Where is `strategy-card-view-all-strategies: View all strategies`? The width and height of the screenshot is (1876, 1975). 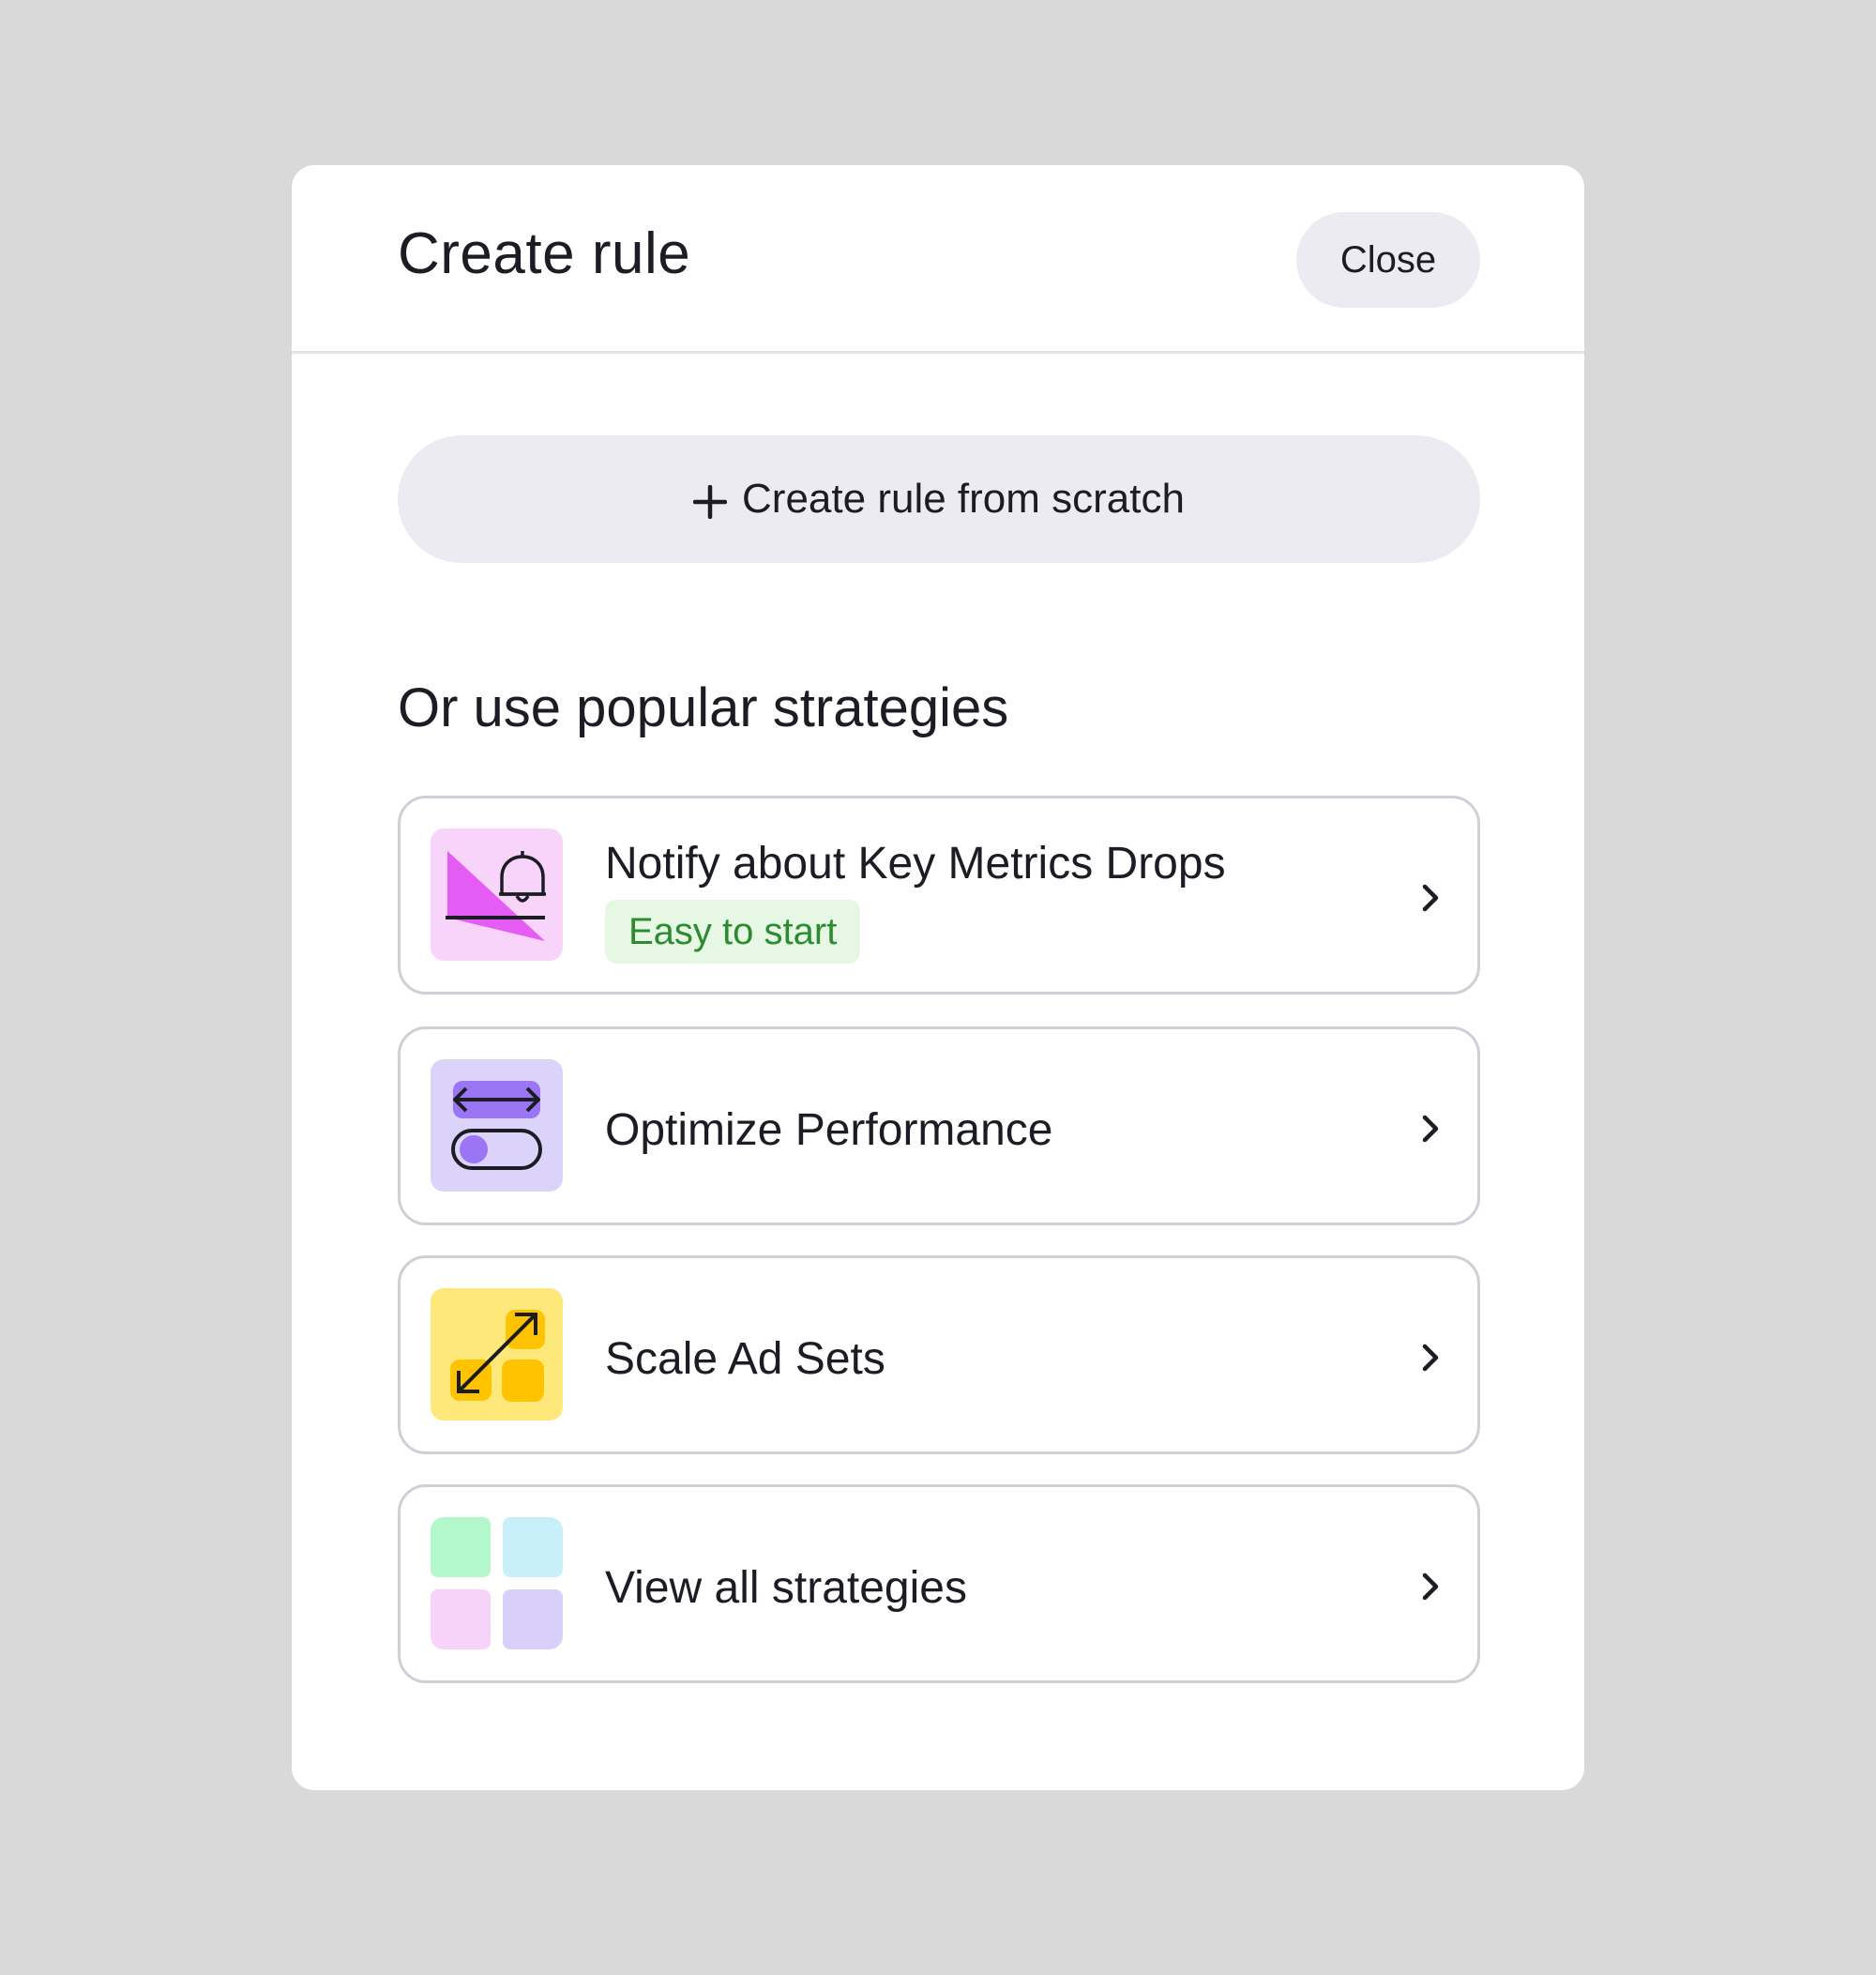 strategy-card-view-all-strategies: View all strategies is located at coordinates (939, 1583).